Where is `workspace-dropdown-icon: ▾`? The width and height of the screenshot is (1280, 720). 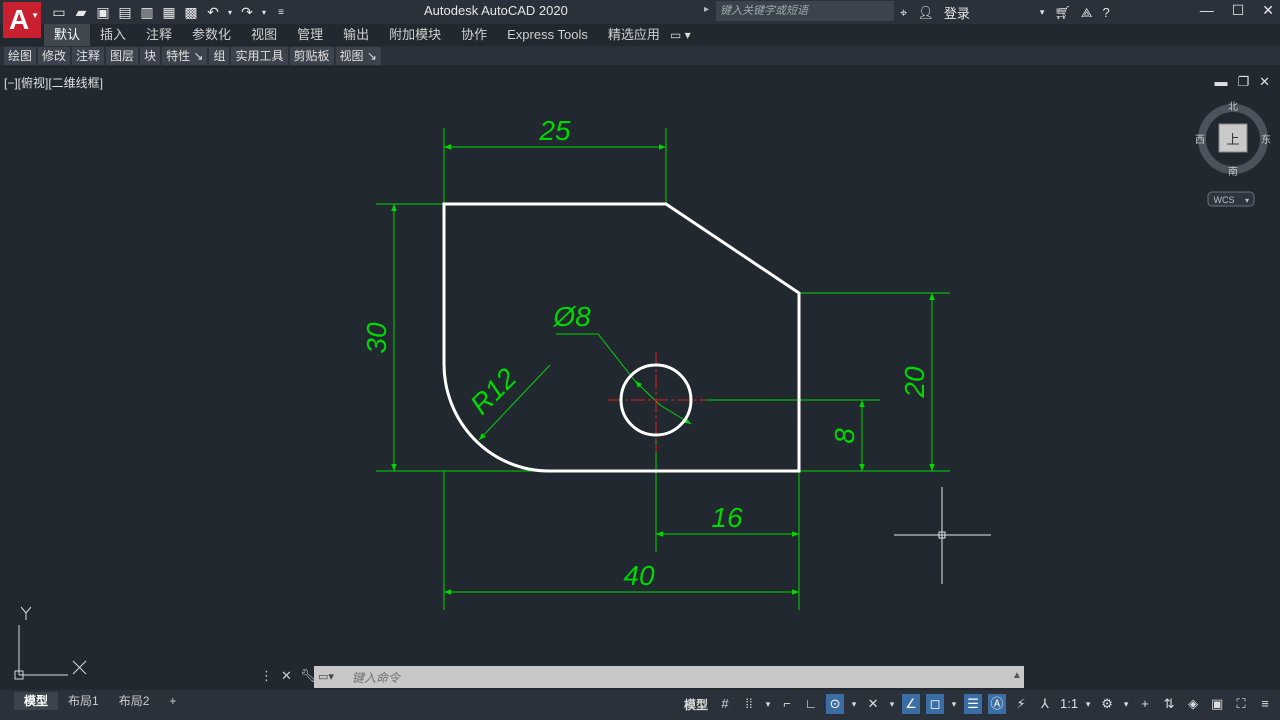
workspace-dropdown-icon: ▾ is located at coordinates (1126, 704).